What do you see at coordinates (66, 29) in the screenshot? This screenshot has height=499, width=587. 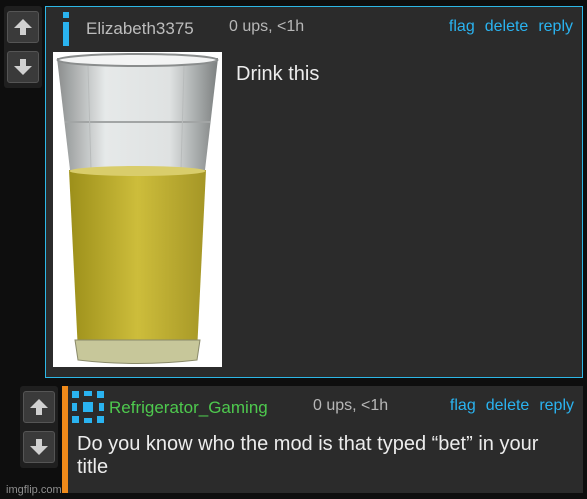 I see `user-info-icon` at bounding box center [66, 29].